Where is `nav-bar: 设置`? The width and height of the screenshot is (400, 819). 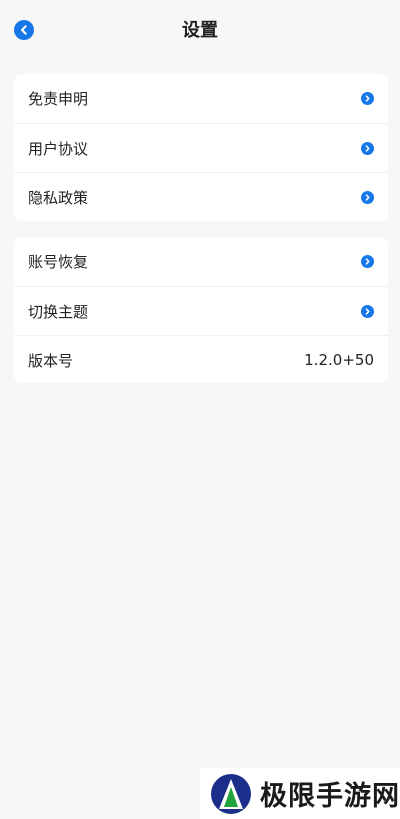
nav-bar: 设置 is located at coordinates (200, 31).